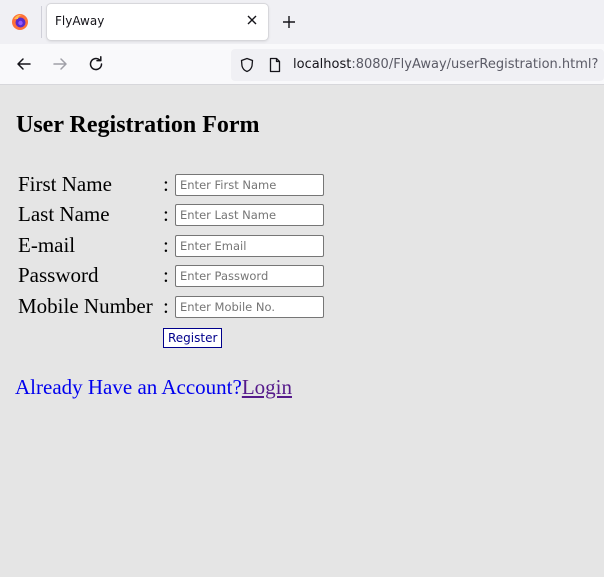 The height and width of the screenshot is (577, 604). What do you see at coordinates (193, 338) in the screenshot?
I see `register-button: Register` at bounding box center [193, 338].